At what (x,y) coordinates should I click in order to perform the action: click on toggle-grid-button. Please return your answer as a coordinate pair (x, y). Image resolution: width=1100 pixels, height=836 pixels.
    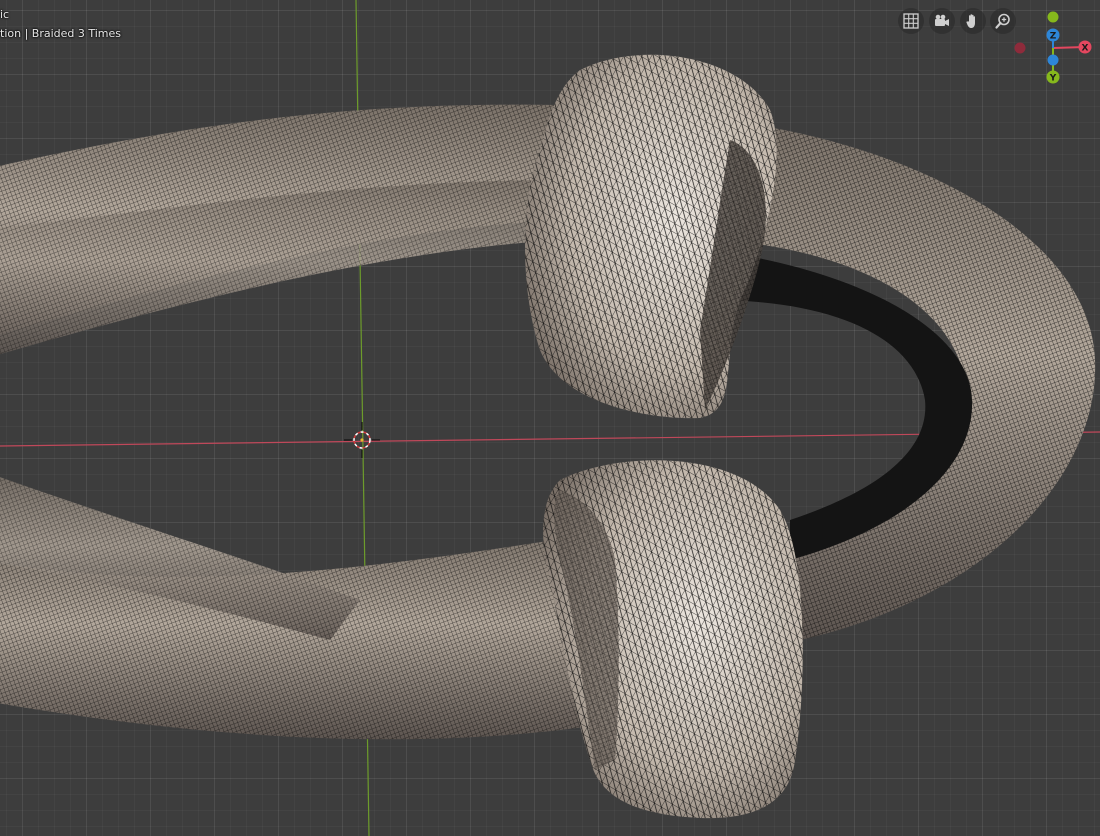
    Looking at the image, I should click on (911, 21).